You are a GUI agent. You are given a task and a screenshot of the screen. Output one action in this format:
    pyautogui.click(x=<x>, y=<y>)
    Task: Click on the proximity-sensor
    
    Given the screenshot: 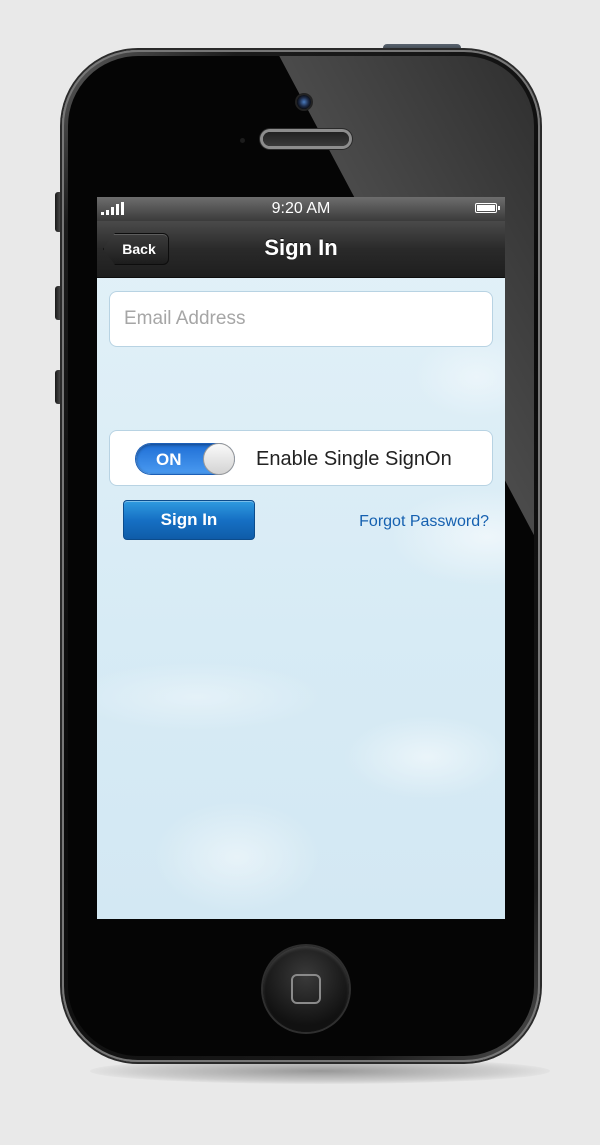 What is the action you would take?
    pyautogui.click(x=242, y=140)
    